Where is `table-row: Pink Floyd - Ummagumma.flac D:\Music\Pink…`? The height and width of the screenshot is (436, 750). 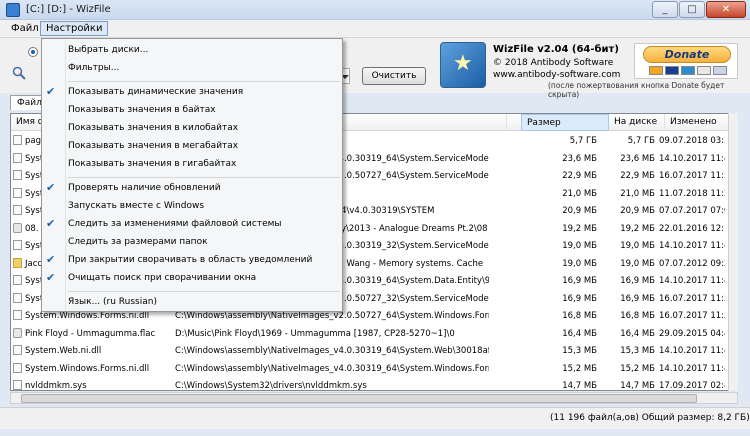
table-row: Pink Floyd - Ummagumma.flac D:\Music\Pink… is located at coordinates (368, 334).